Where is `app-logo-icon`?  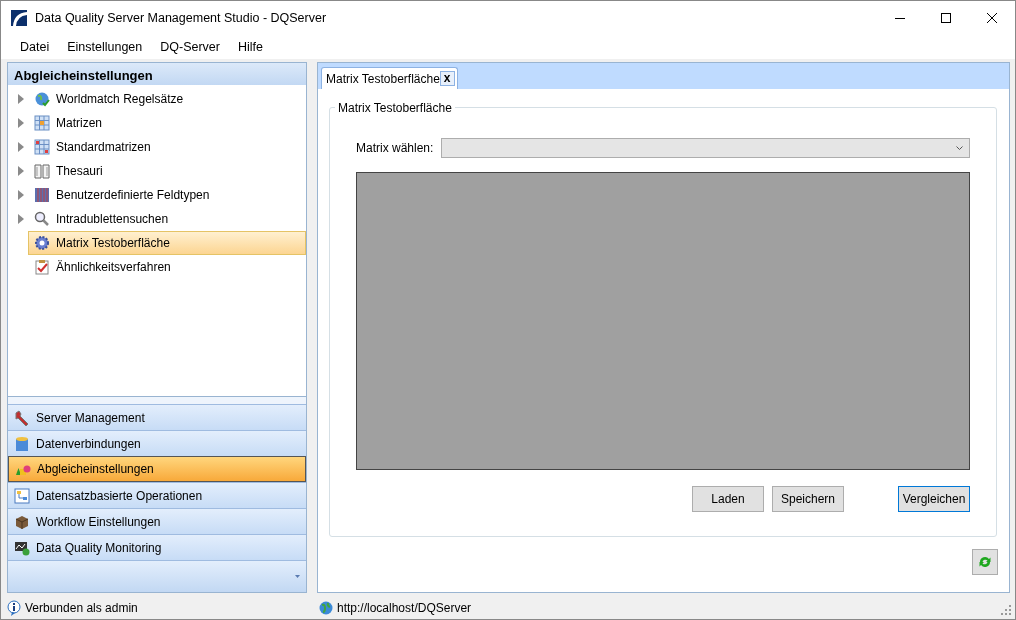
app-logo-icon is located at coordinates (19, 18).